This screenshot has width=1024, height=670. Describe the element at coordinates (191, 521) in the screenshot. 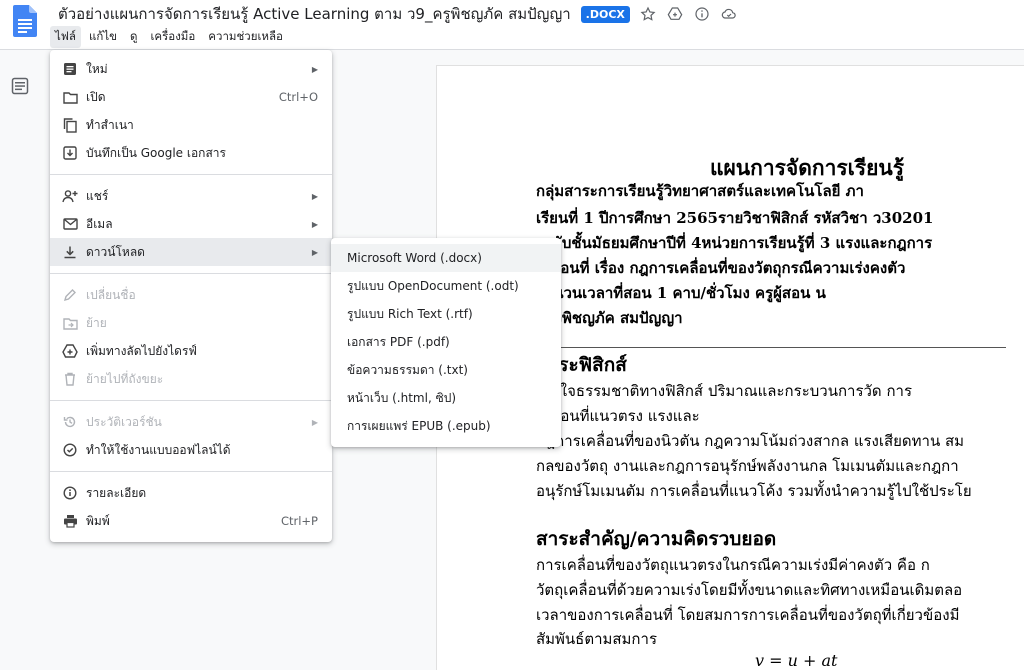

I see `menu-item-print: พิมพ์ Ctrl+P` at that location.